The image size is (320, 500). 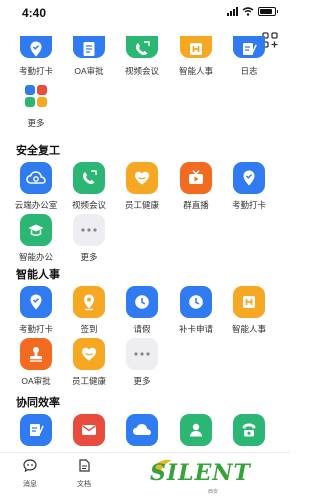 I want to click on stamp-icon, so click(x=36, y=354).